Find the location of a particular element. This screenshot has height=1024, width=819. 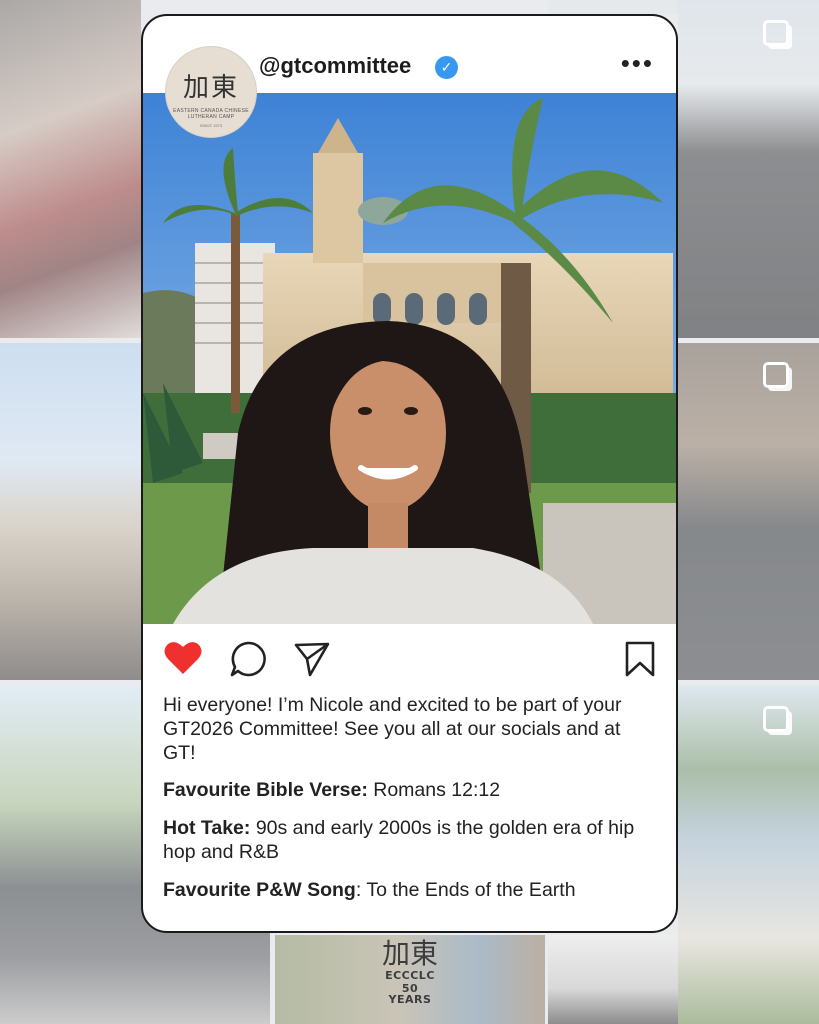

fact-bible-verse: Favourite Bible Verse: Romans 12:12 is located at coordinates (408, 790).